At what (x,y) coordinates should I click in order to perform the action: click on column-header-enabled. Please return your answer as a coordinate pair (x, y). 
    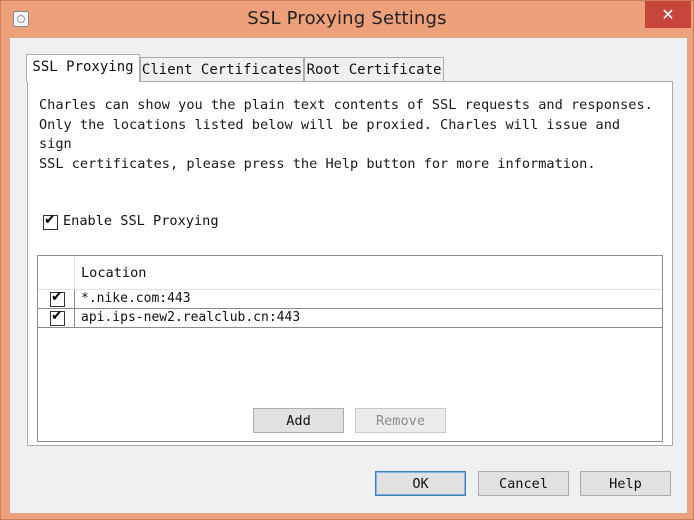
    Looking at the image, I should click on (56, 273).